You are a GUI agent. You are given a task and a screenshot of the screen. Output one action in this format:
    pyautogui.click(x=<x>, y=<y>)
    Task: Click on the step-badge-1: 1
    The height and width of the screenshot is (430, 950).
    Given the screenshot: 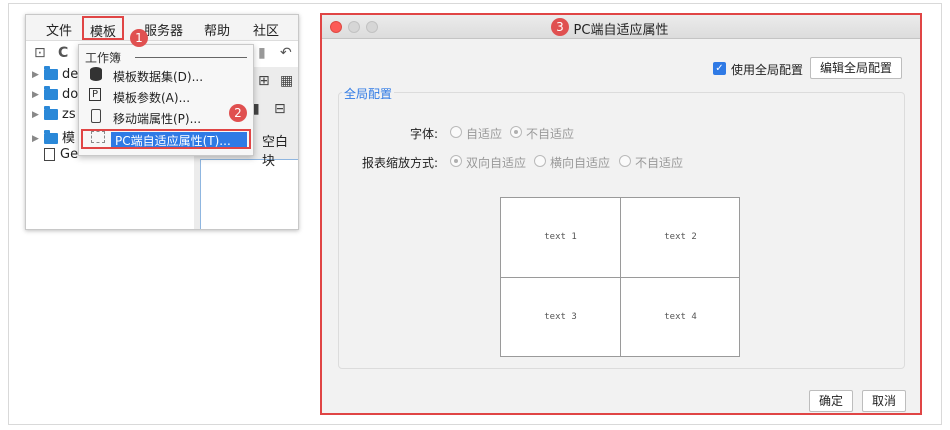 What is the action you would take?
    pyautogui.click(x=139, y=38)
    